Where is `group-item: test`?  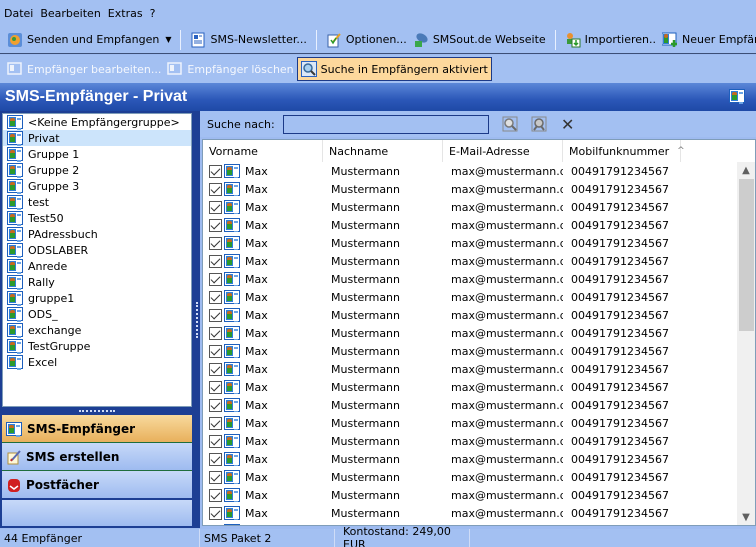 group-item: test is located at coordinates (97, 202).